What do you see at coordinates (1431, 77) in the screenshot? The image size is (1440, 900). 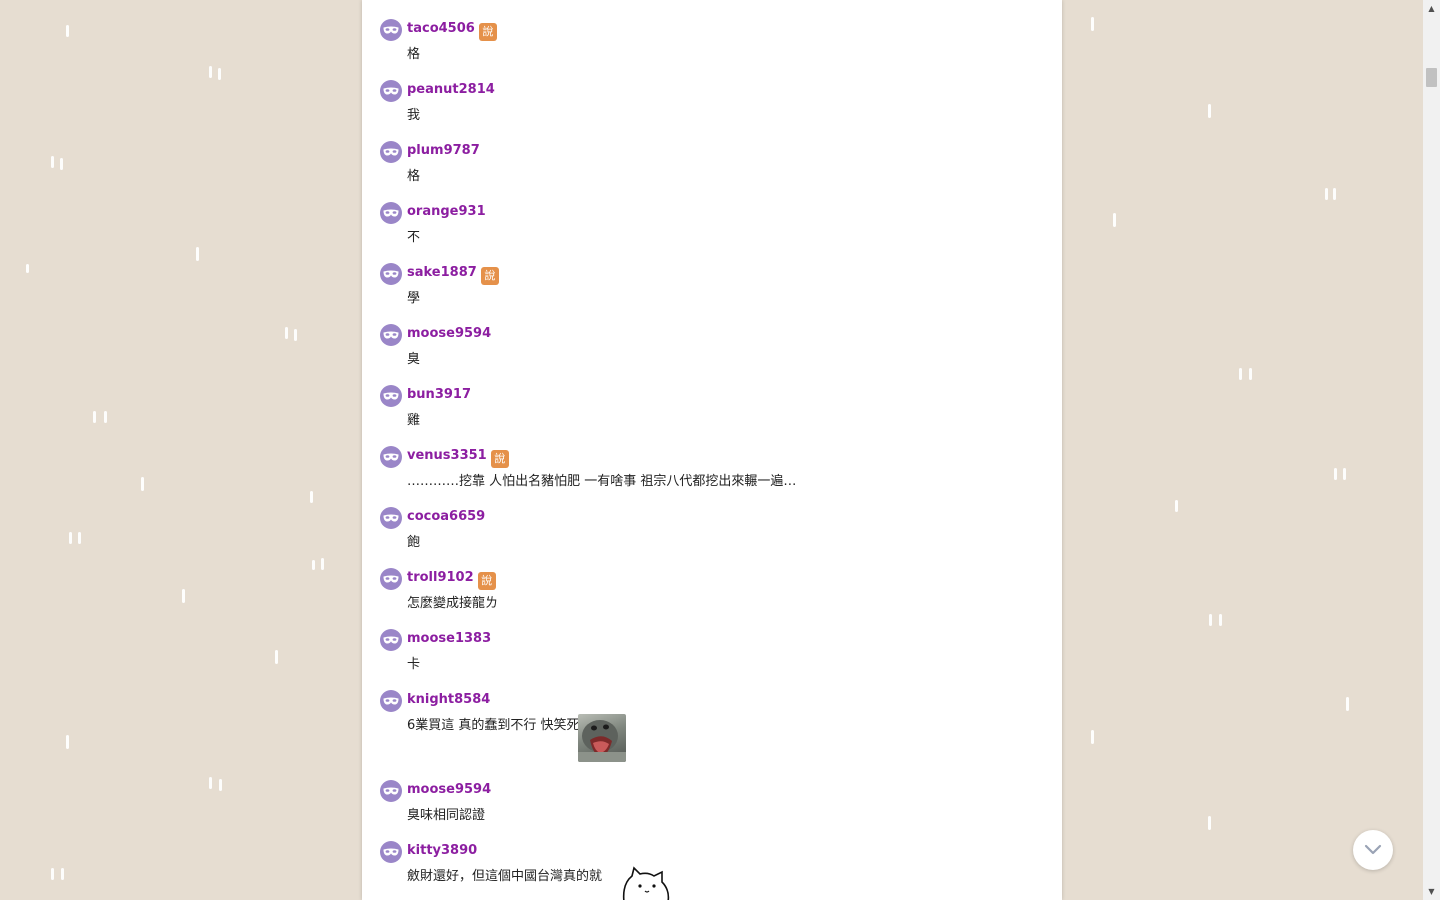 I see `scroll-thumb` at bounding box center [1431, 77].